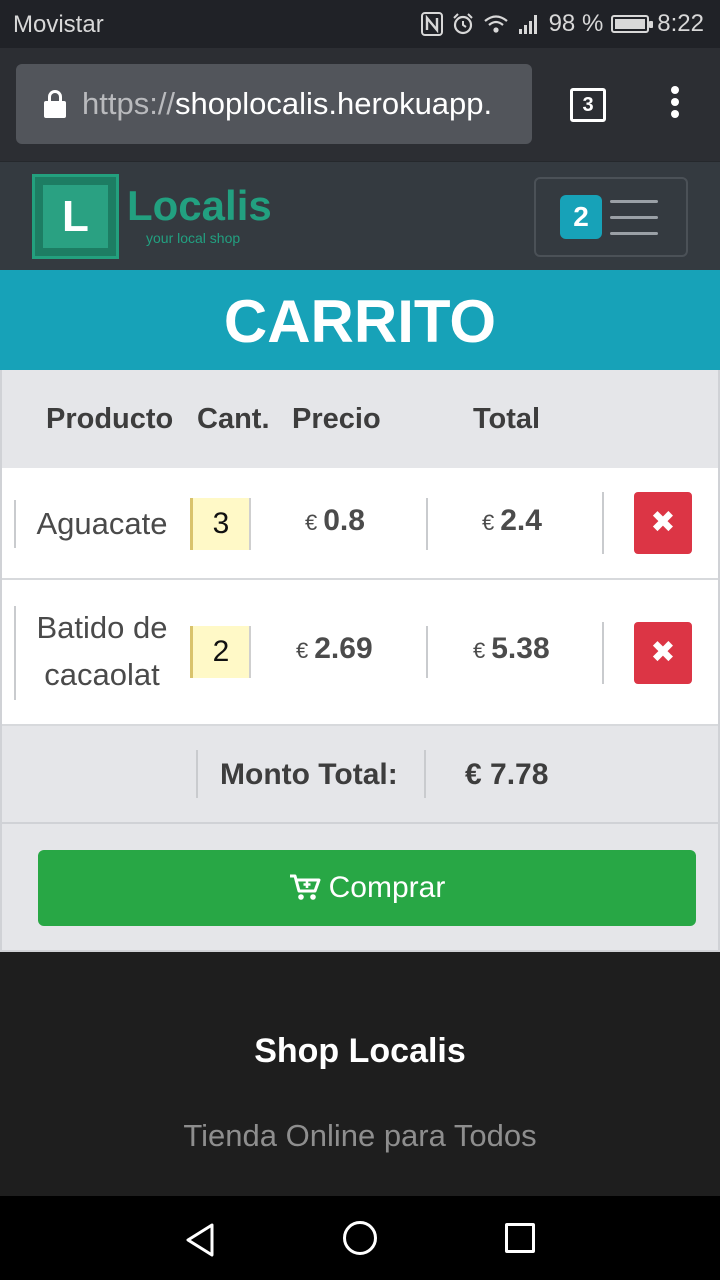  I want to click on nfc-icon, so click(431, 24).